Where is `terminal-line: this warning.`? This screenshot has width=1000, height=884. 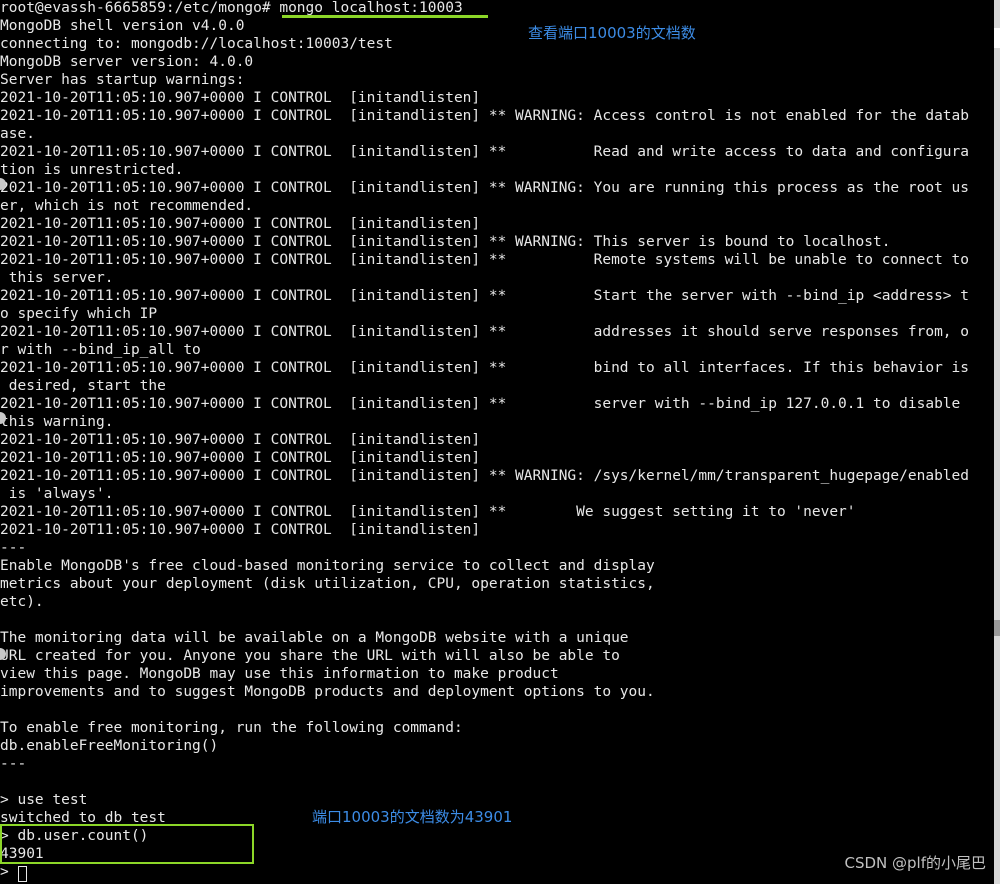 terminal-line: this warning. is located at coordinates (57, 422).